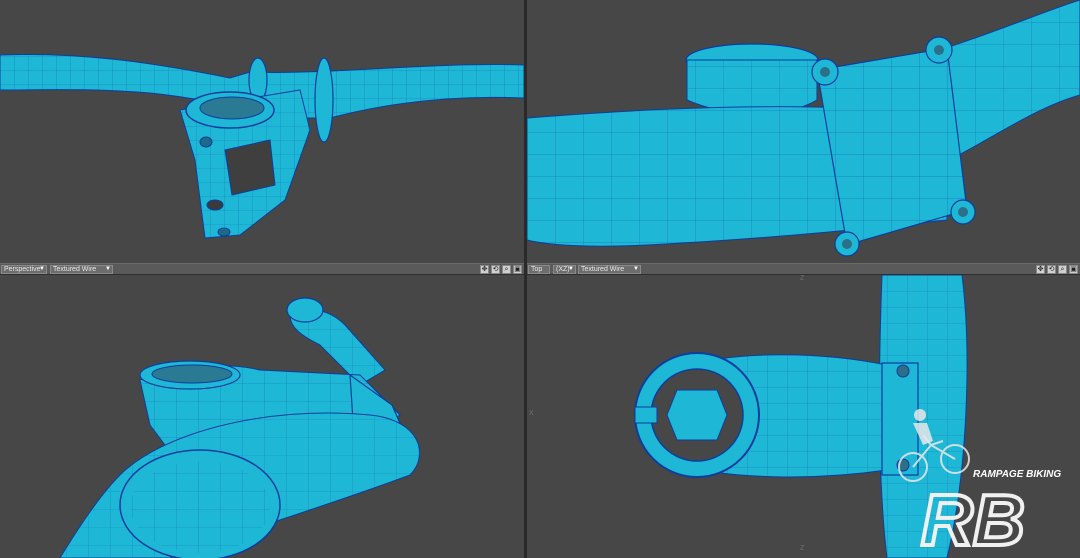 The image size is (1080, 558). Describe the element at coordinates (802, 278) in the screenshot. I see `axis-label-z-top: Z` at that location.